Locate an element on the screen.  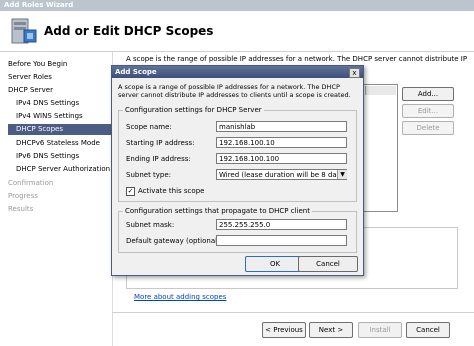
subnet-type-value: Wired (lease duration will be 8 days) is located at coordinates (283, 175).